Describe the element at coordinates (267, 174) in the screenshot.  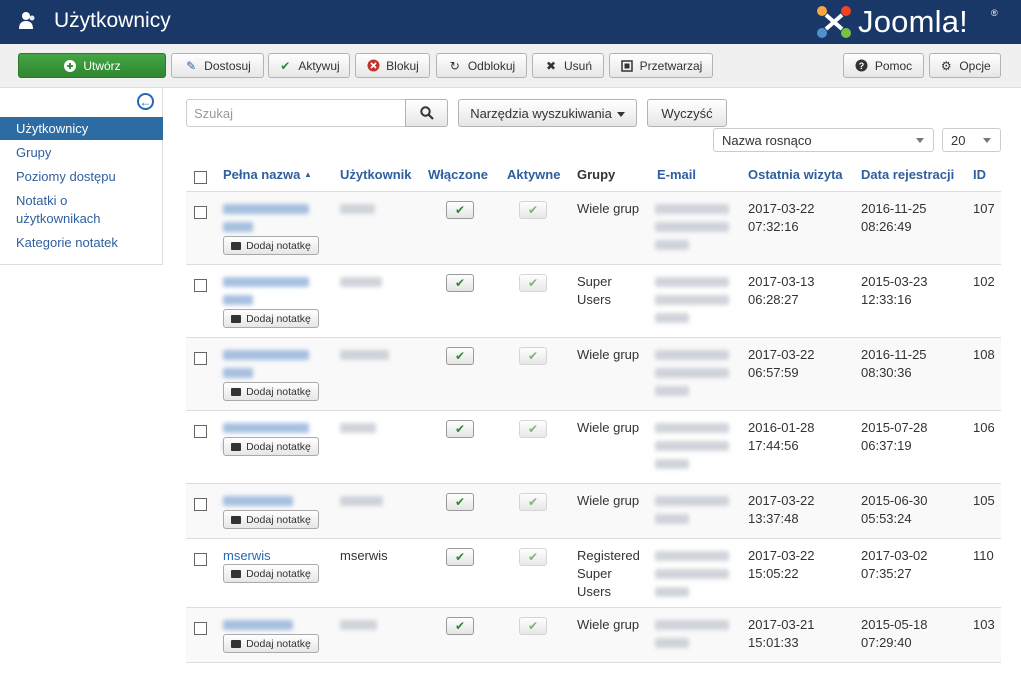
I see `column-header-name: Pełna nazwa ▲` at that location.